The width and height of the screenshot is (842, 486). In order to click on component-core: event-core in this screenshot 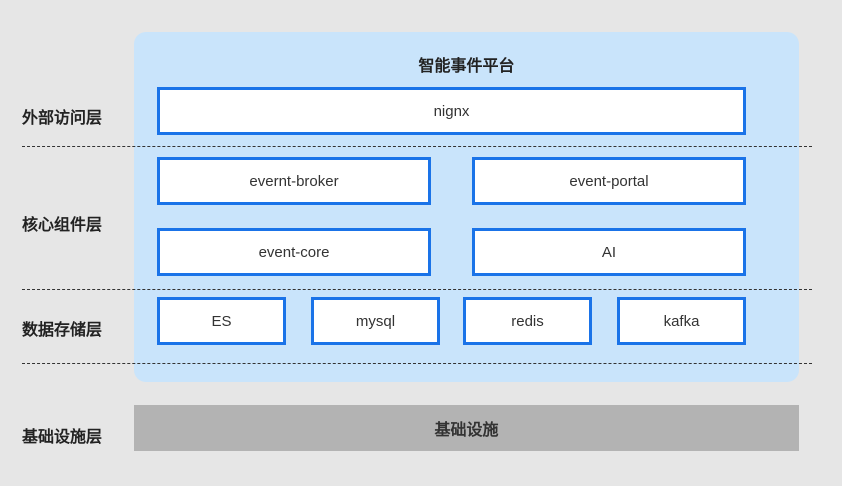, I will do `click(294, 252)`.